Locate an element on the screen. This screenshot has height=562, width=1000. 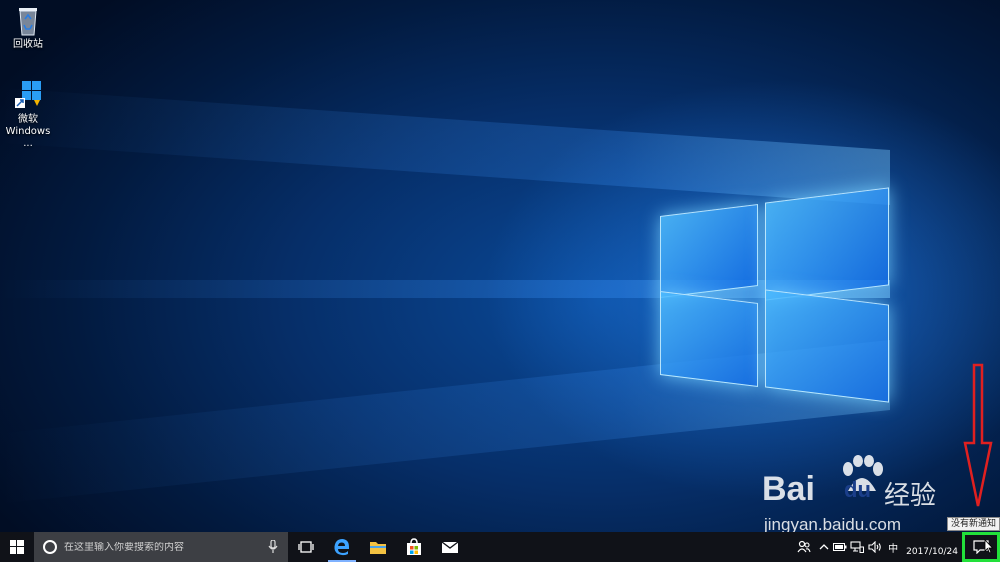
windows-installer-icon is located at coordinates (28, 94).